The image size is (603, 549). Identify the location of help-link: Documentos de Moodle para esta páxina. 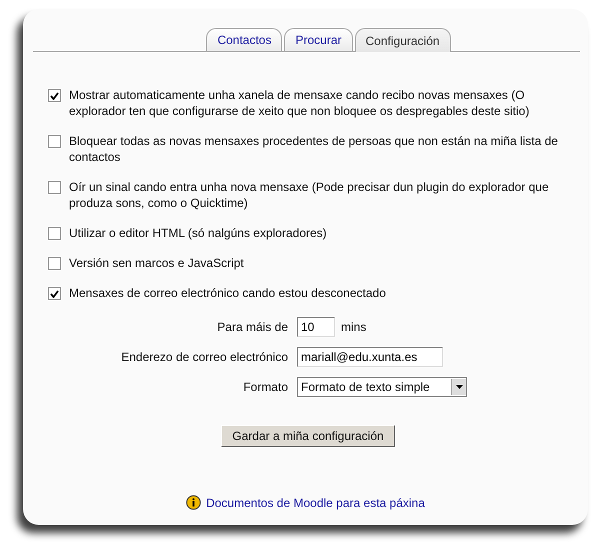
(315, 503).